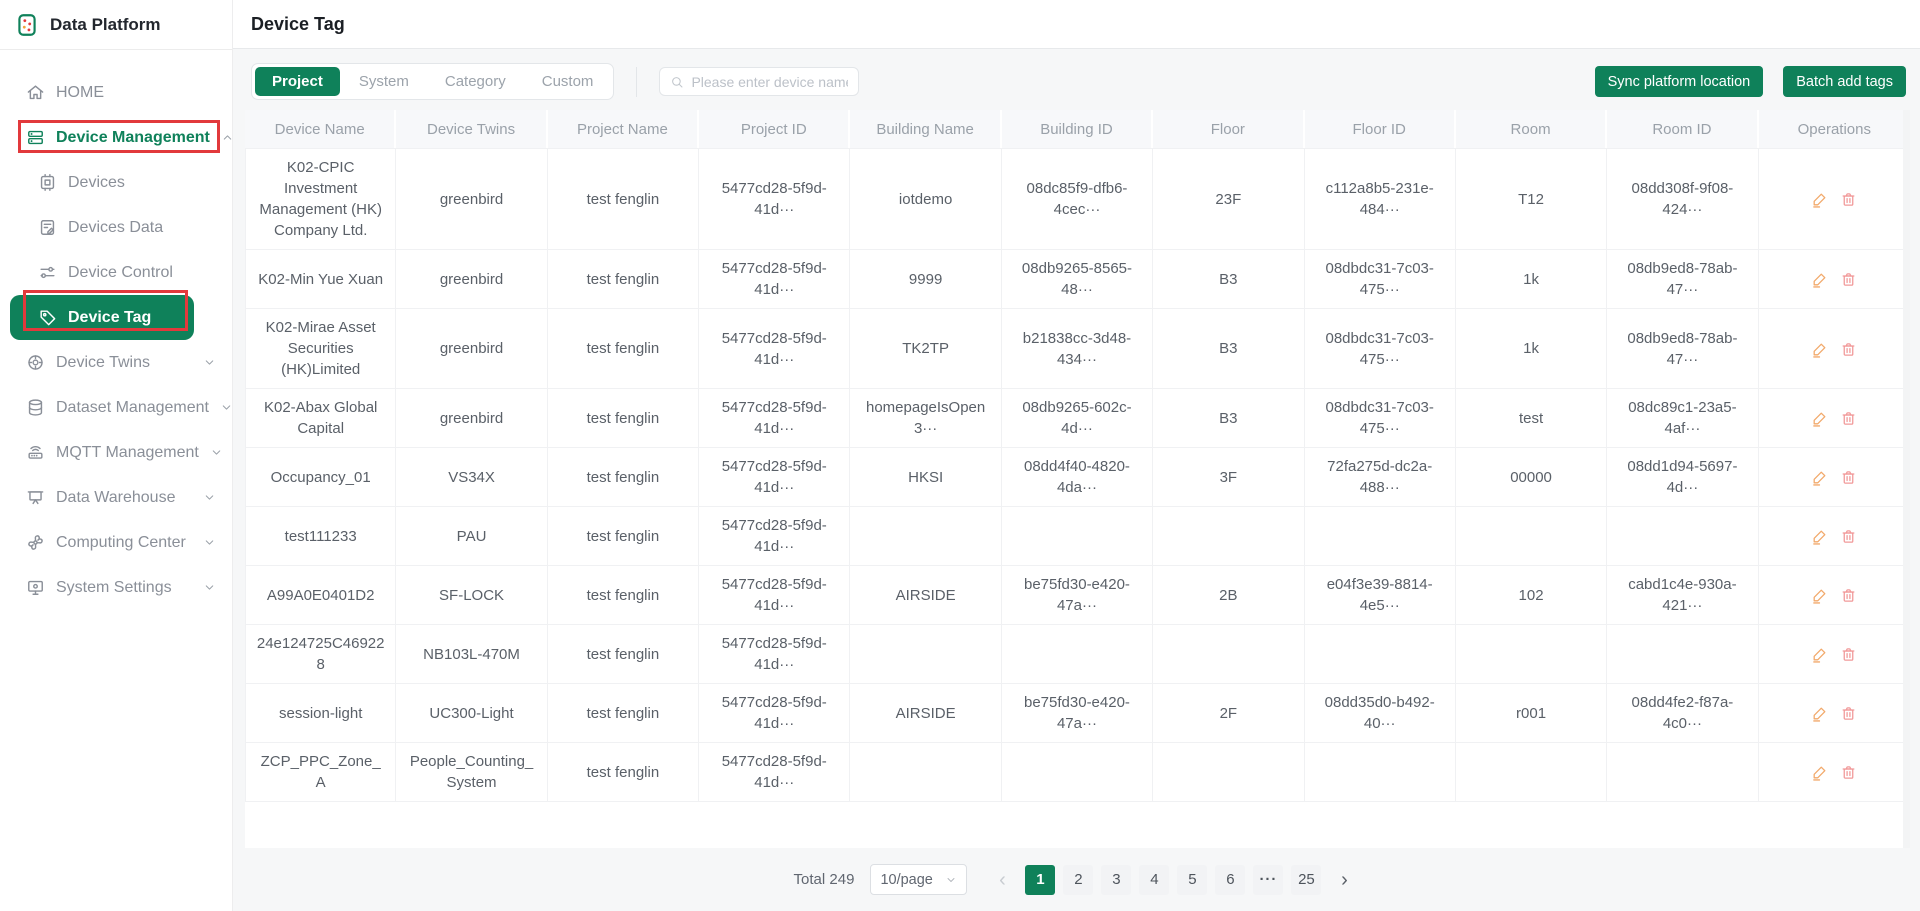 The width and height of the screenshot is (1920, 911). I want to click on cell-device-twins: VS34X, so click(472, 477).